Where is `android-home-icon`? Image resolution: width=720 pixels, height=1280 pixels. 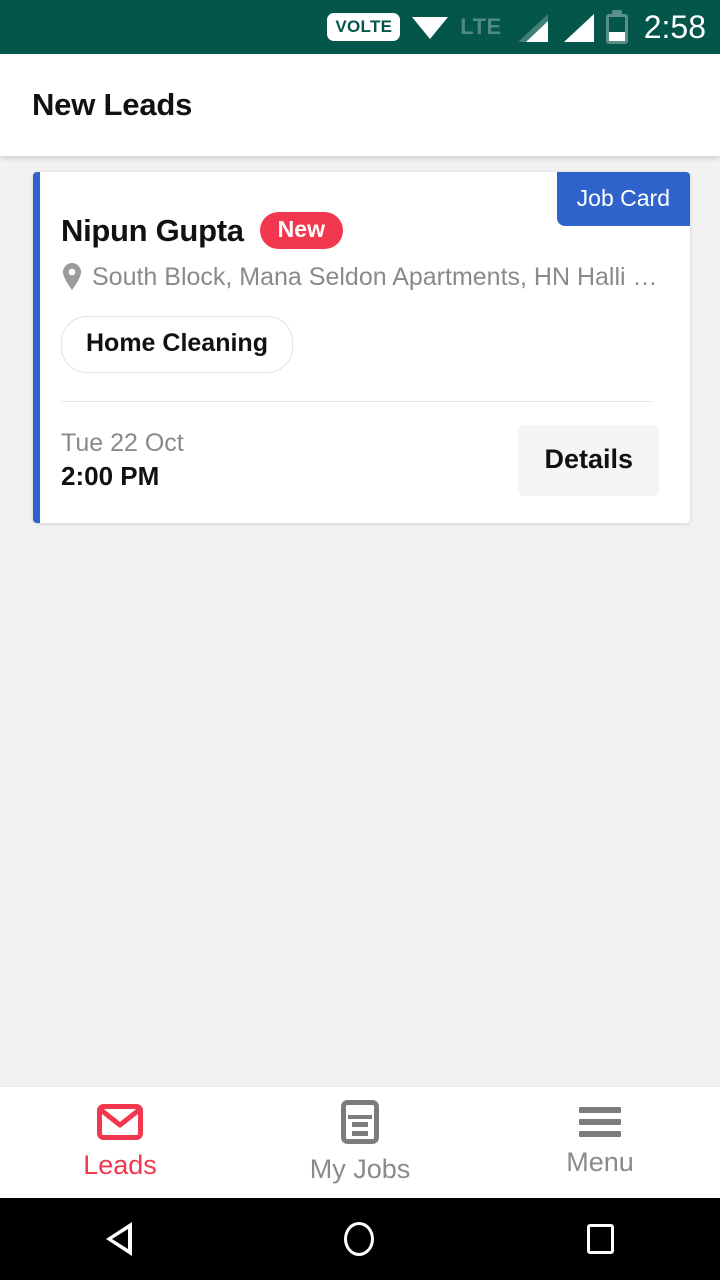 android-home-icon is located at coordinates (359, 1239).